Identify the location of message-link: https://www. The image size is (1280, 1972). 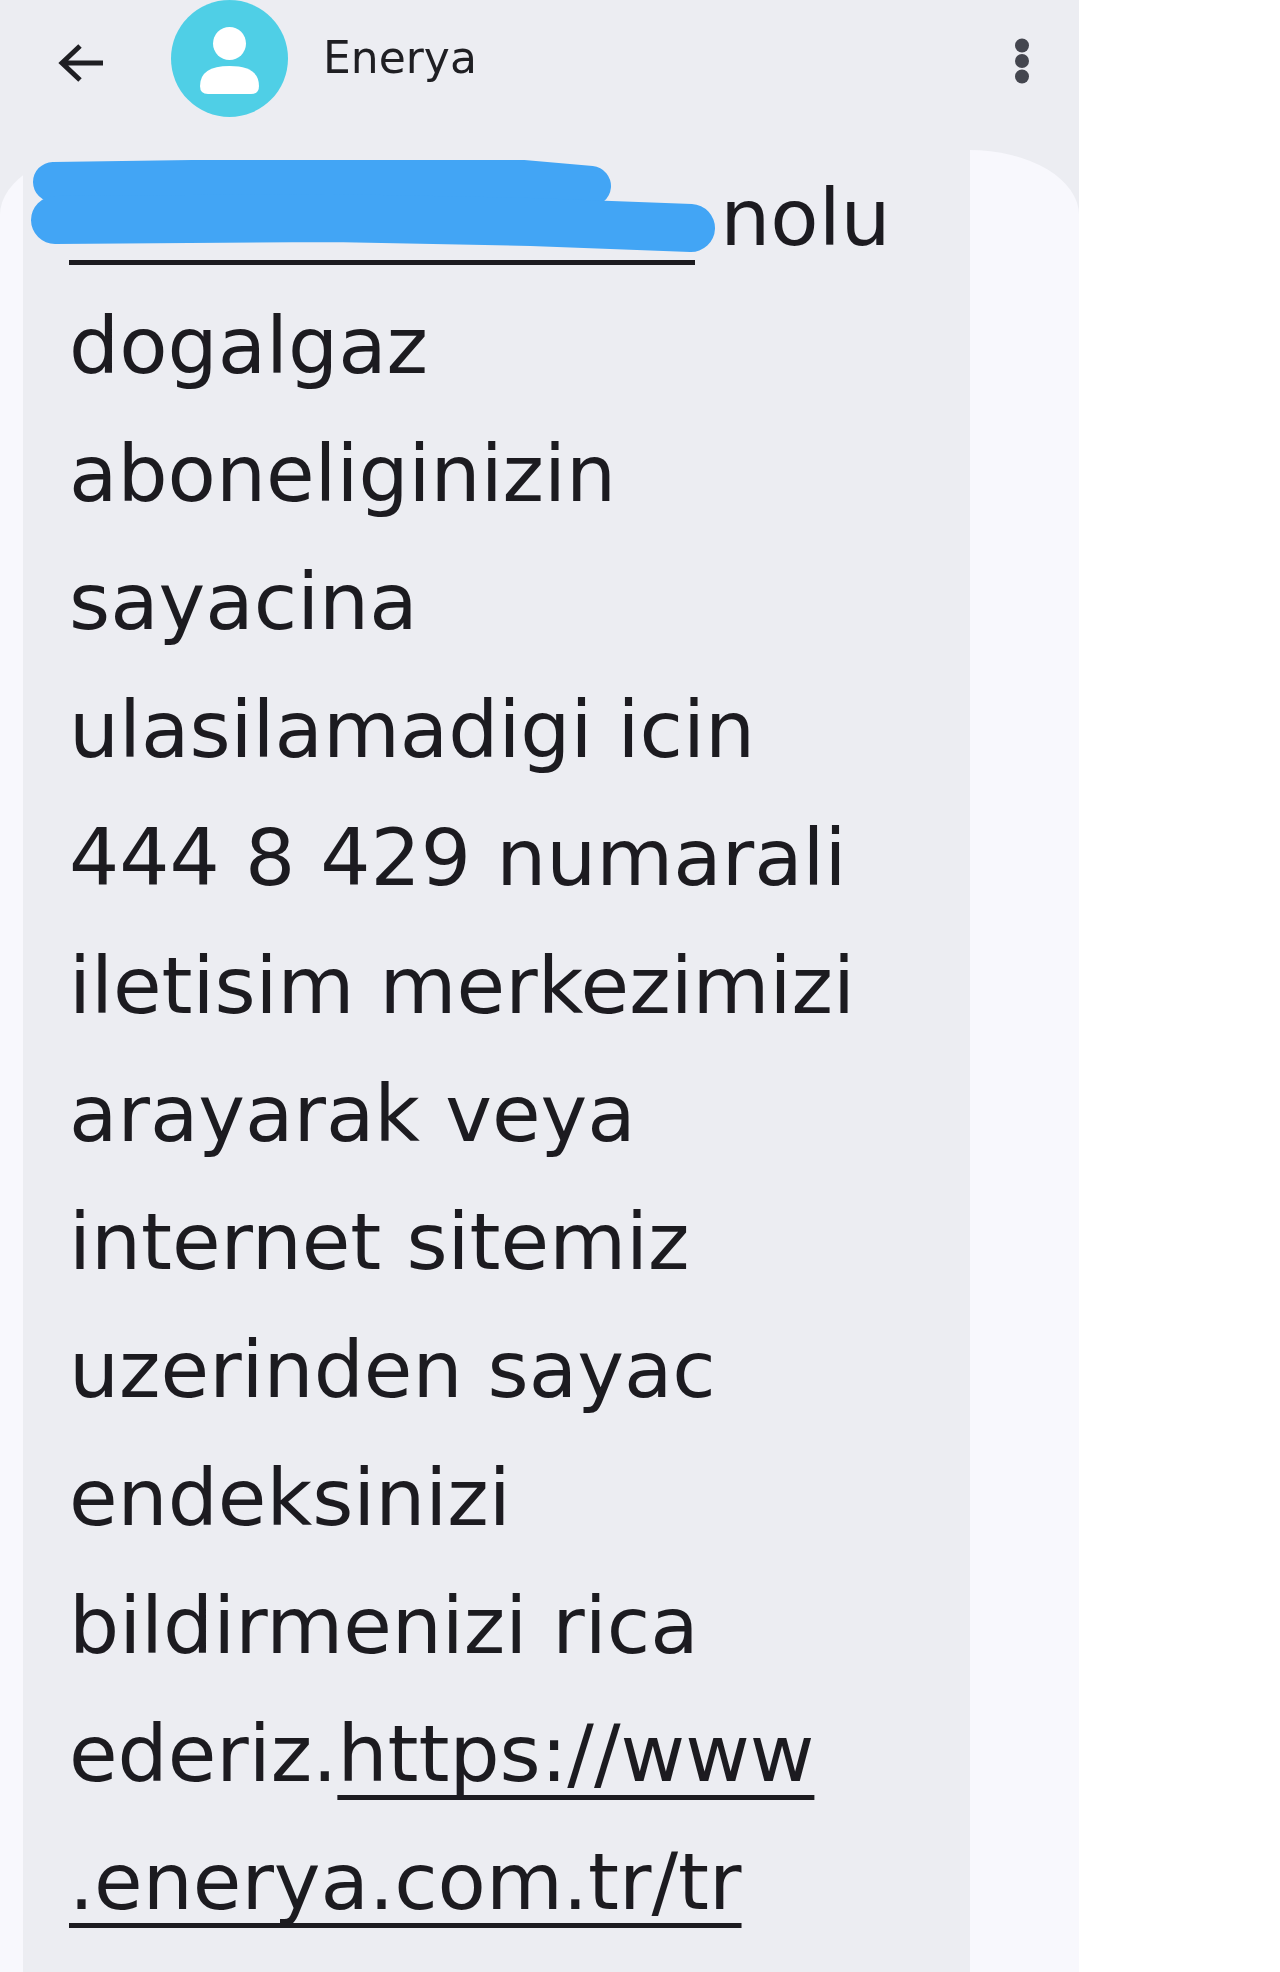
(576, 1754).